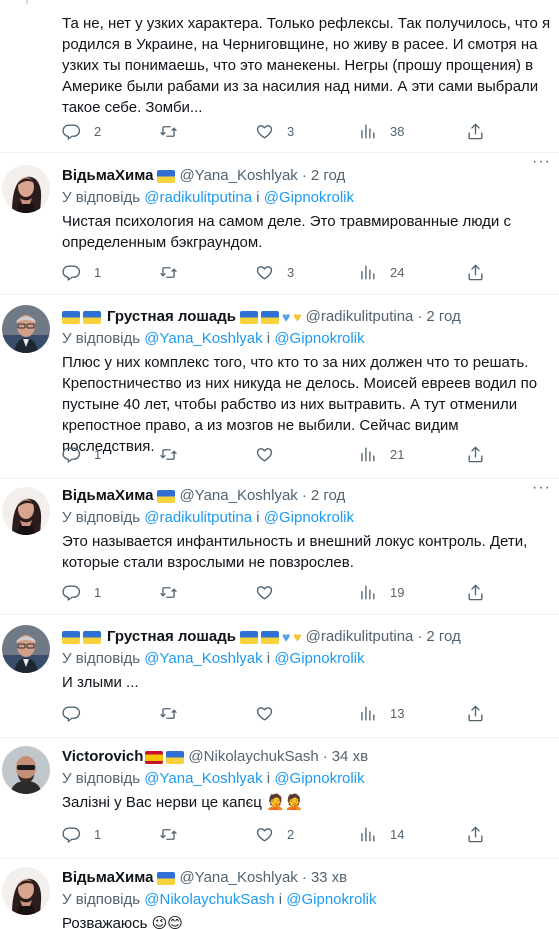  I want to click on views-button: 19, so click(381, 592).